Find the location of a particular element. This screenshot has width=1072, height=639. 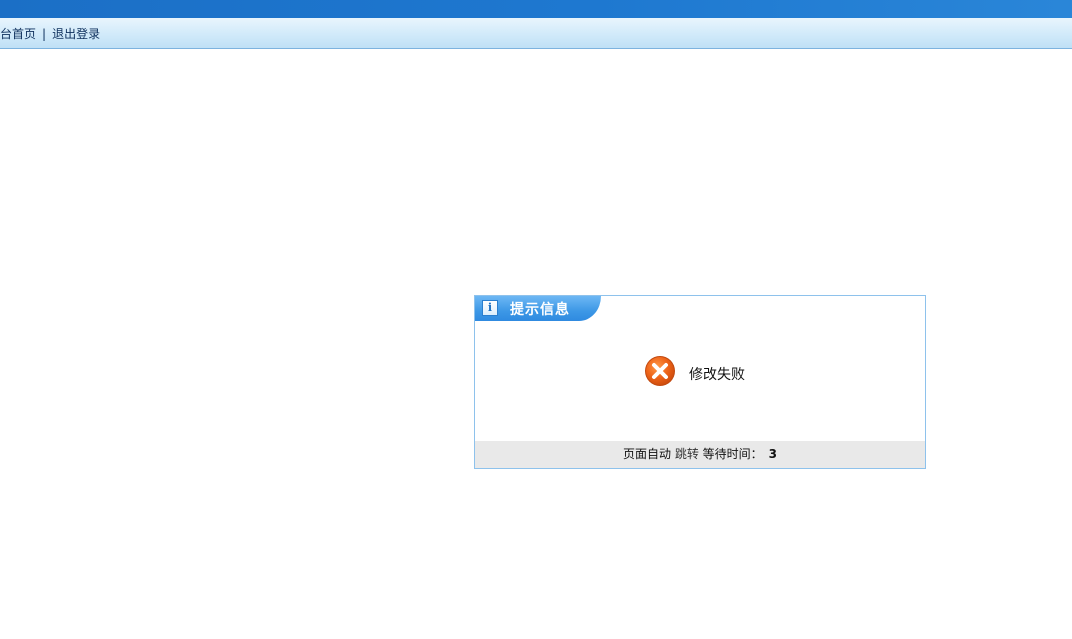

admin-home-link: 后台首页 is located at coordinates (18, 34).